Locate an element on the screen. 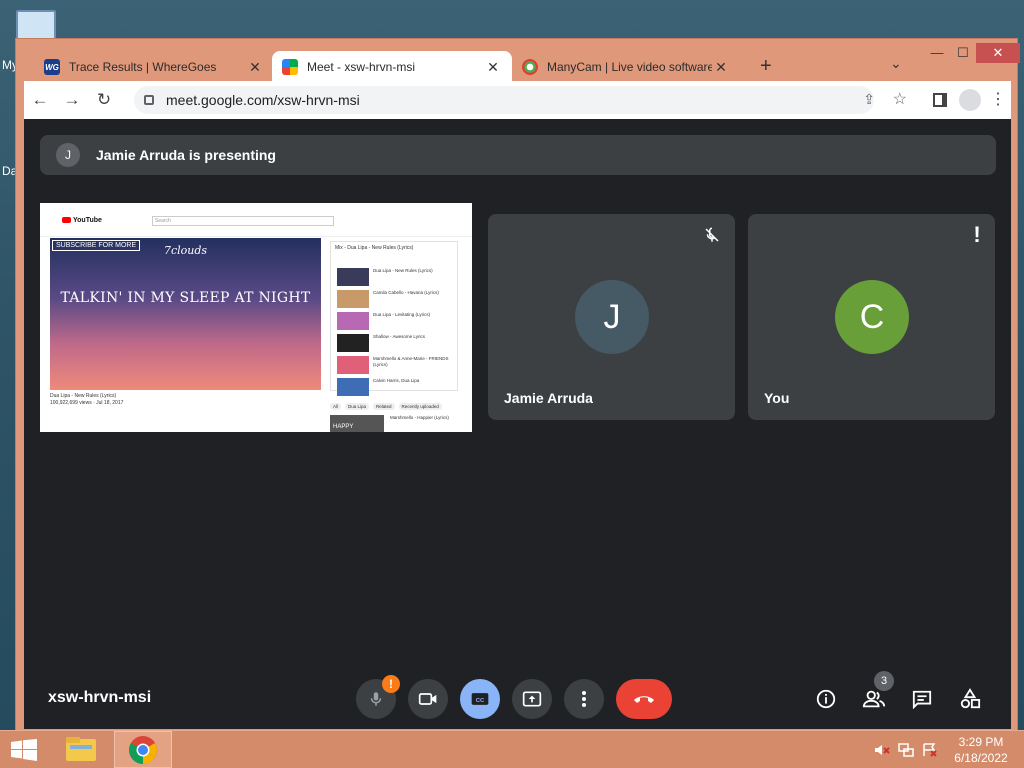  more-options-button is located at coordinates (584, 699).